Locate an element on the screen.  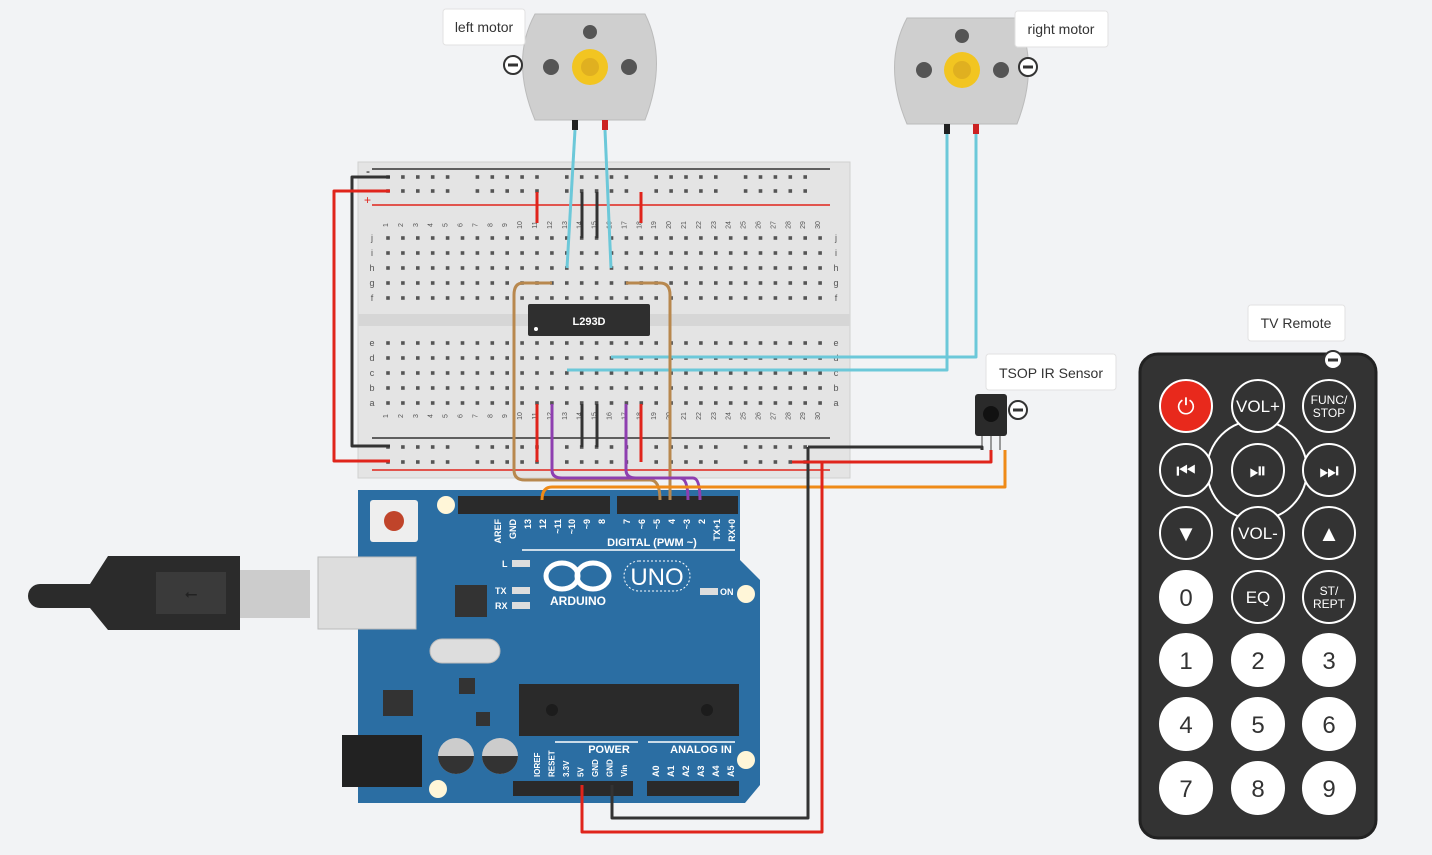
power-jack is located at coordinates (382, 761).